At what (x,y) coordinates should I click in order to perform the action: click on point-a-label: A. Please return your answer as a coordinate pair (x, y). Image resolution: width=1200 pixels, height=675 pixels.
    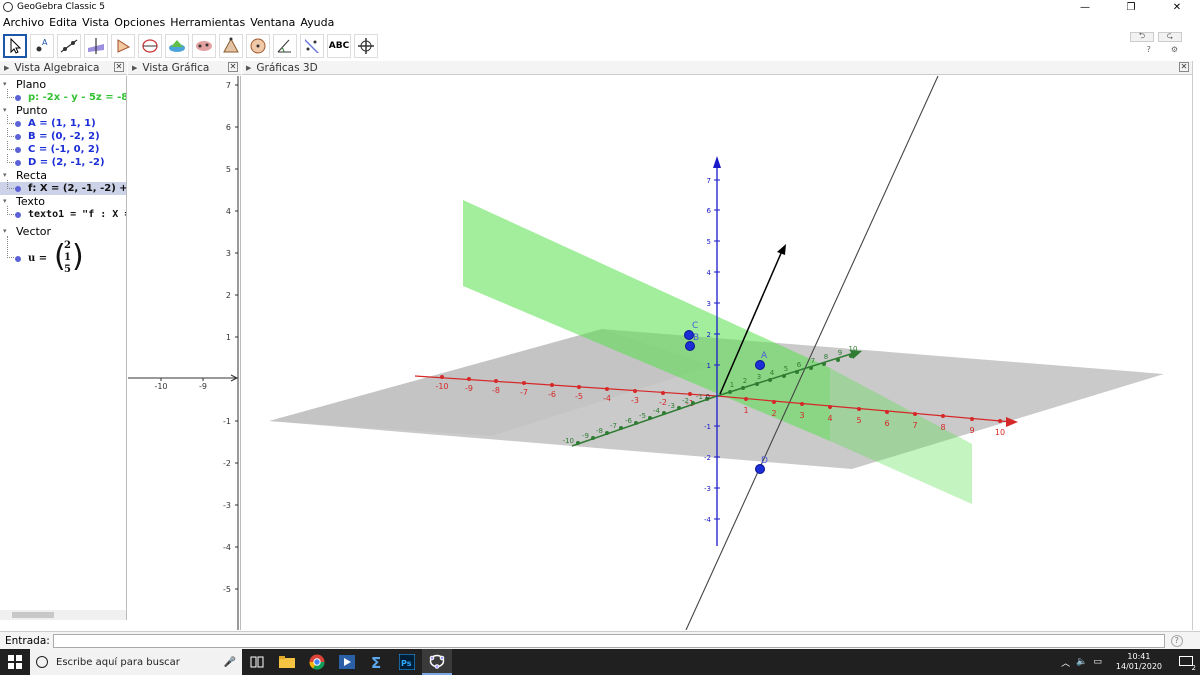
    Looking at the image, I should click on (764, 356).